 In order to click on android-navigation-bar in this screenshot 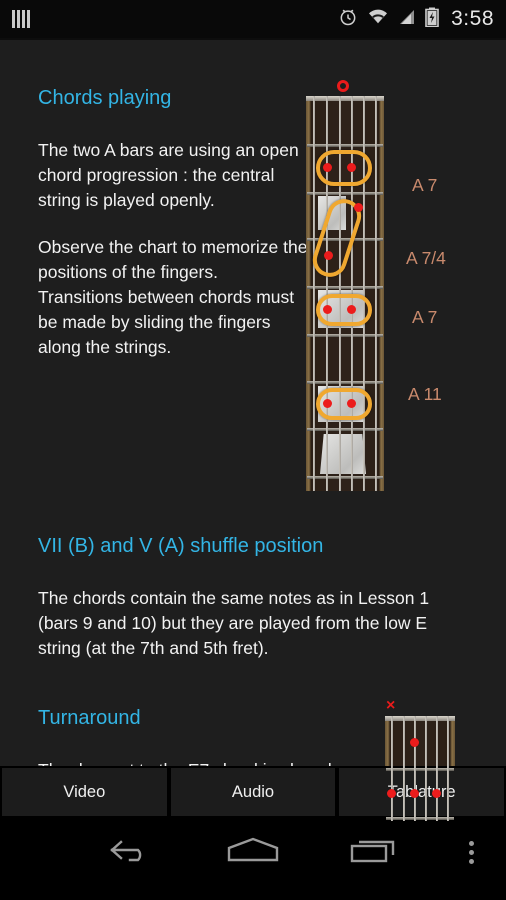, I will do `click(253, 852)`.